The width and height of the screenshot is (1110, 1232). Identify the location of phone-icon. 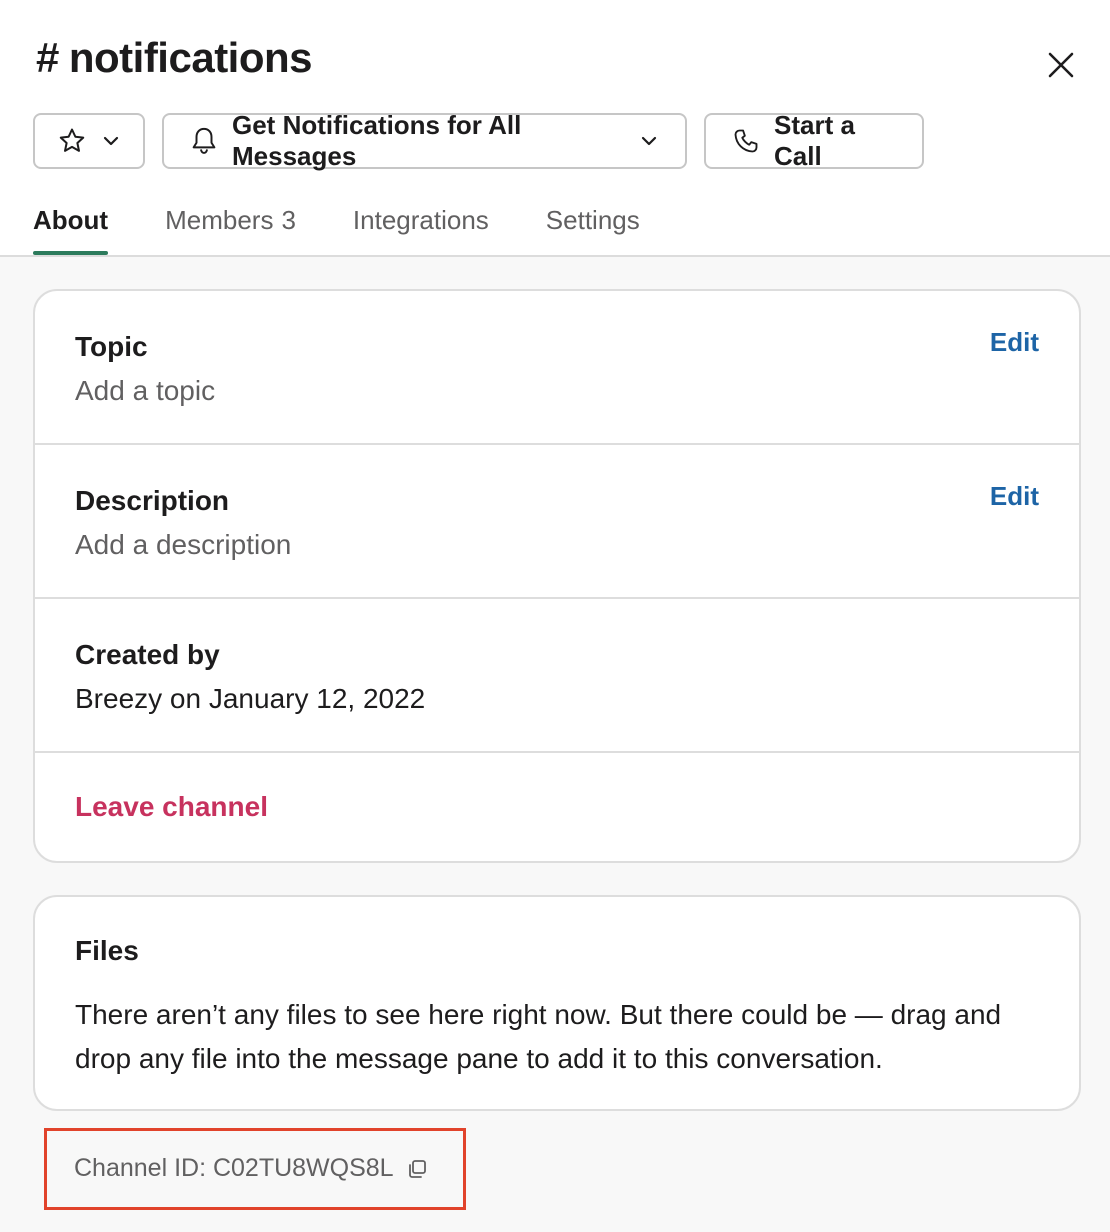
(746, 141).